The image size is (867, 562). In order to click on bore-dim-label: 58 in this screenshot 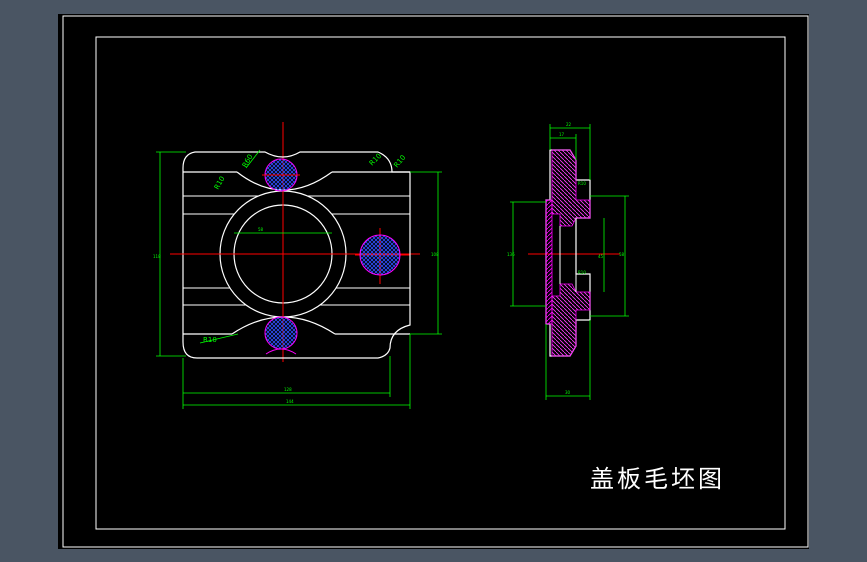, I will do `click(261, 229)`.